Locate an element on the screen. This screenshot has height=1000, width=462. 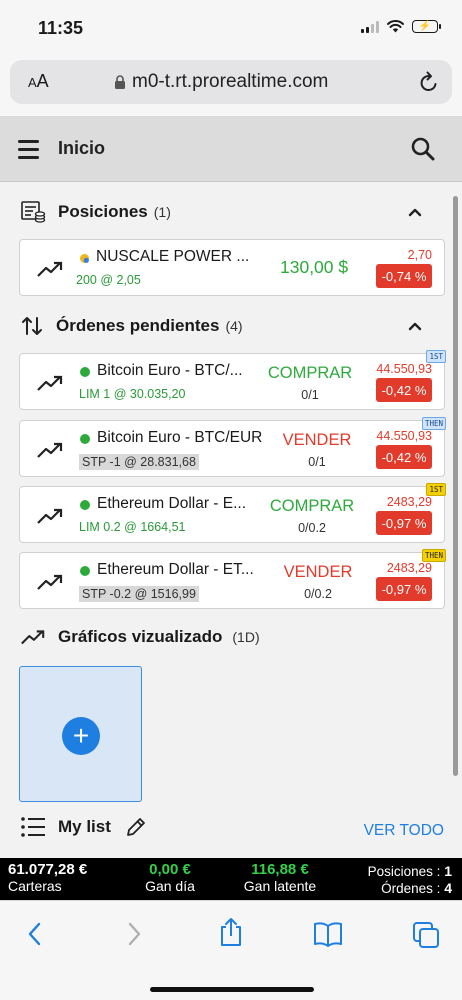
url-field: m0-t.rt.prorealtime.com is located at coordinates (221, 82).